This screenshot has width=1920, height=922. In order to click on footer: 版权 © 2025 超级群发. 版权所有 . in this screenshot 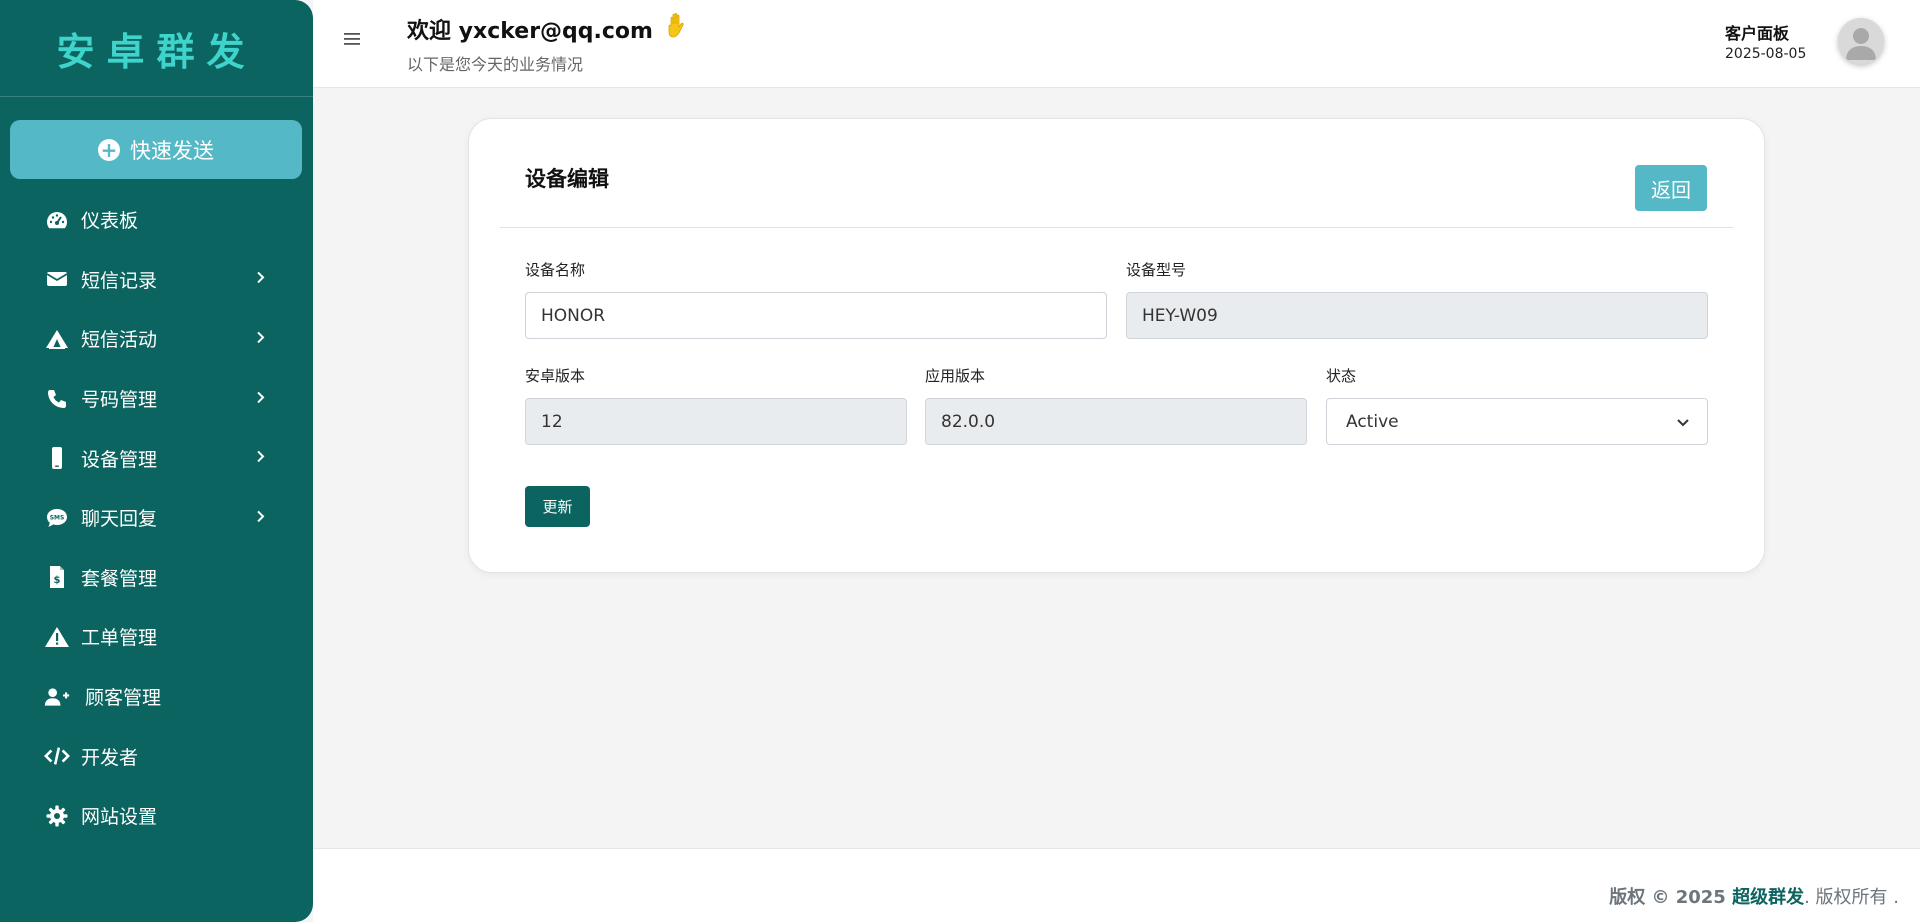, I will do `click(1116, 885)`.